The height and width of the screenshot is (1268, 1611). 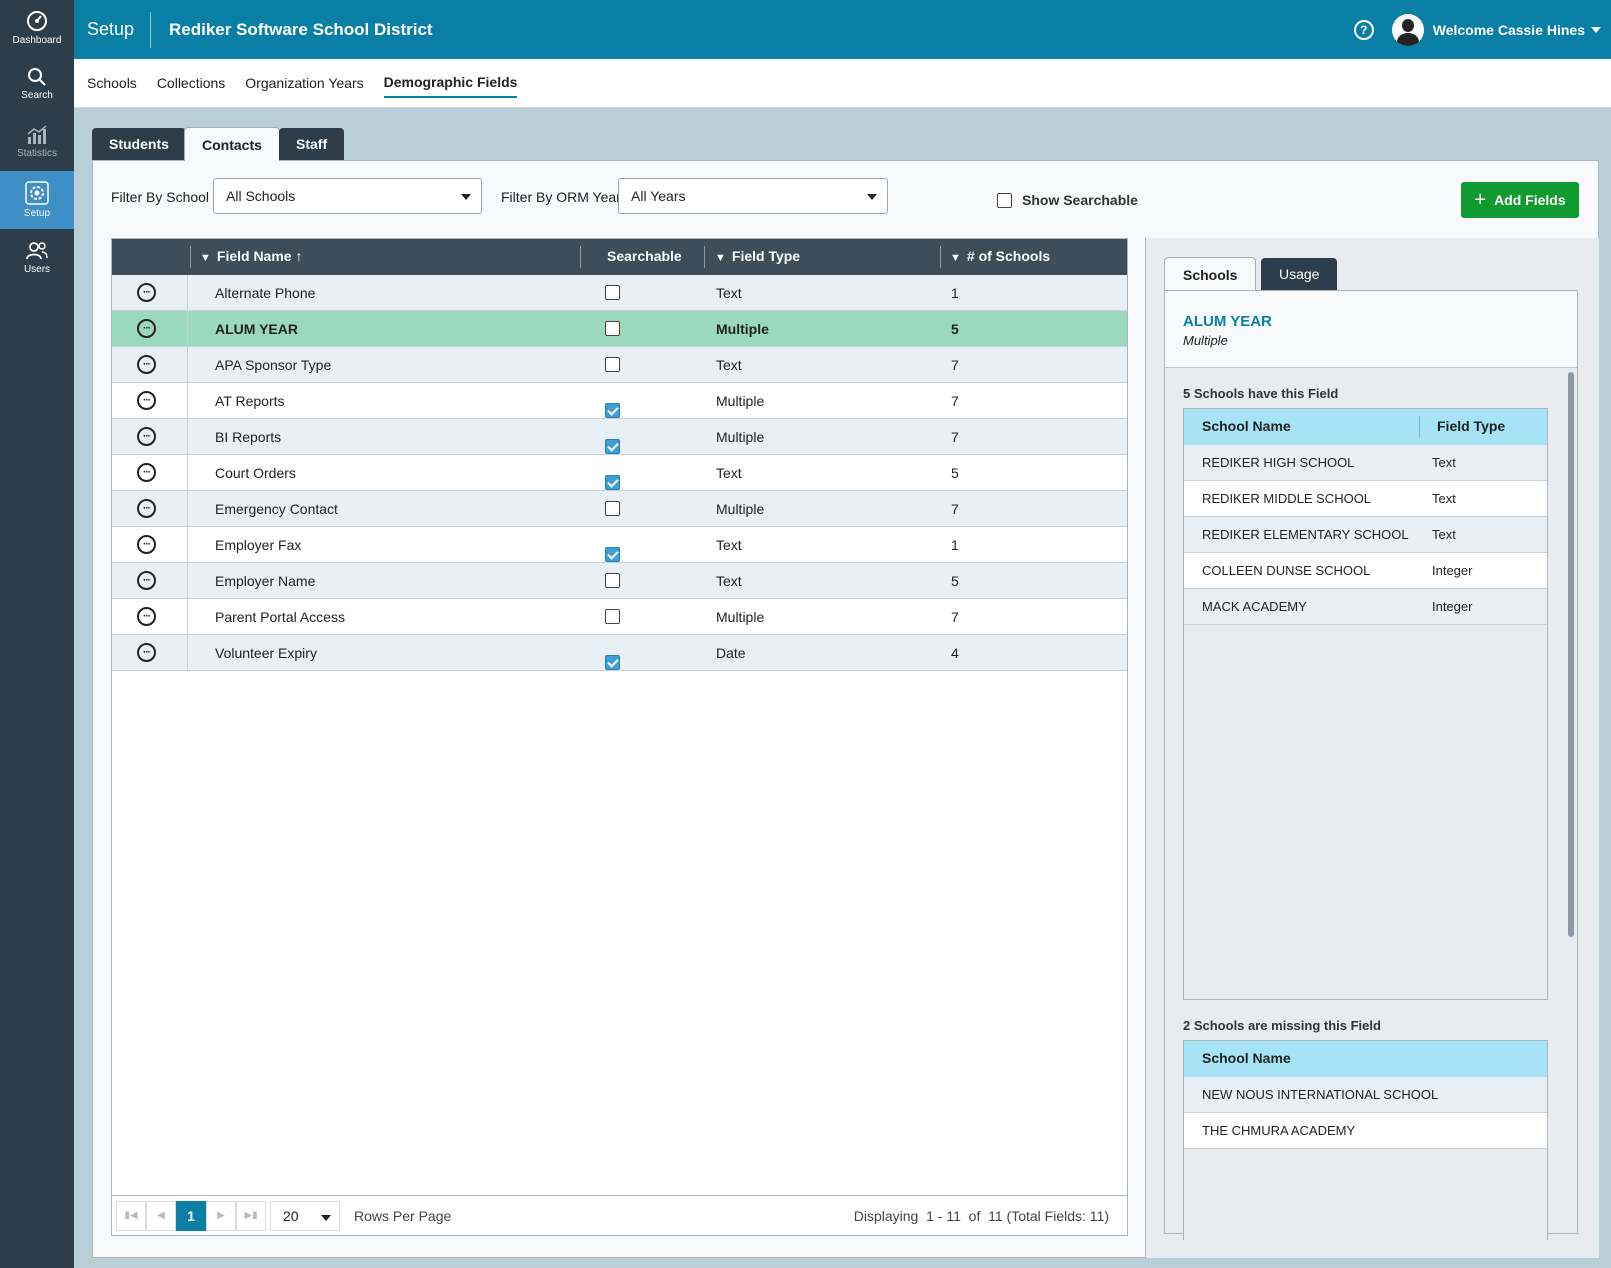 What do you see at coordinates (150, 29) in the screenshot?
I see `header-divider` at bounding box center [150, 29].